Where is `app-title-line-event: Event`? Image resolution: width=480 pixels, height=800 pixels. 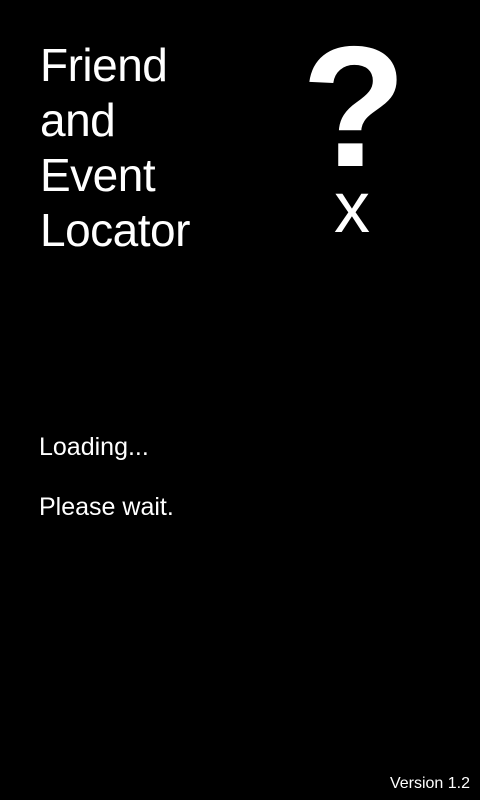 app-title-line-event: Event is located at coordinates (98, 175).